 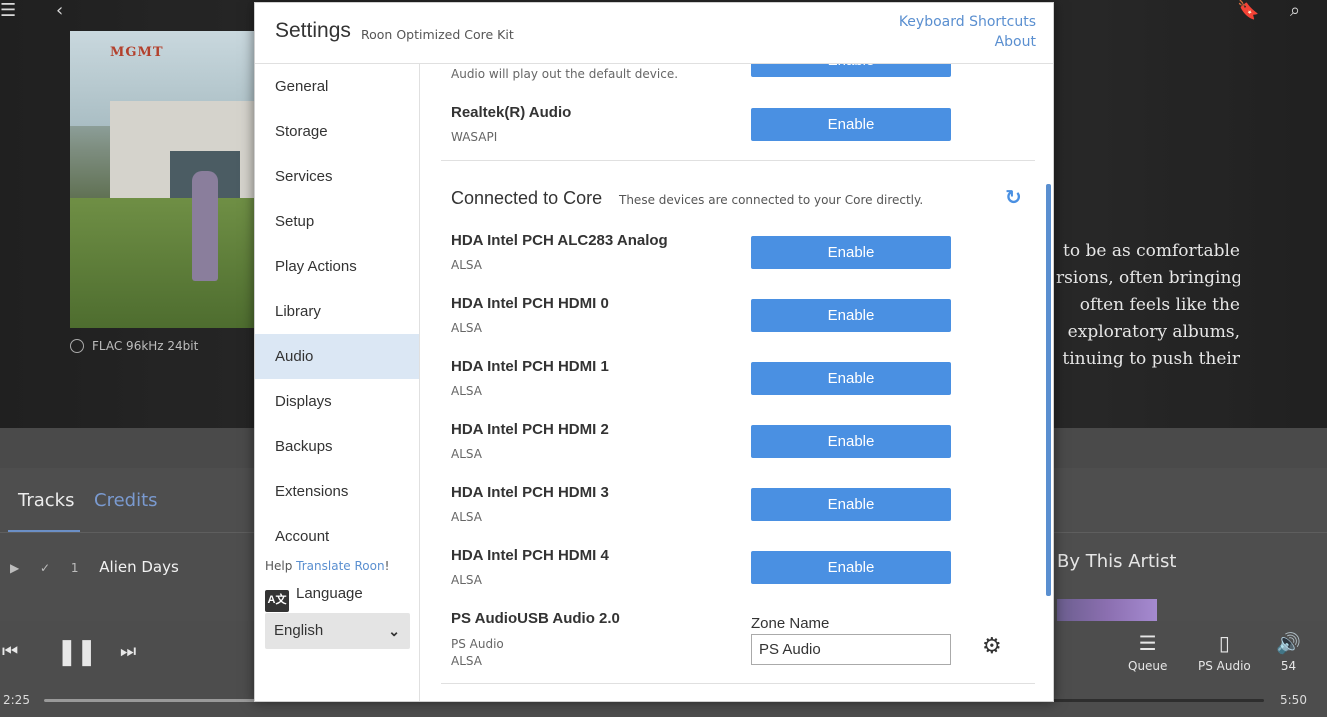 I want to click on nav-extensions: Extensions, so click(x=337, y=491).